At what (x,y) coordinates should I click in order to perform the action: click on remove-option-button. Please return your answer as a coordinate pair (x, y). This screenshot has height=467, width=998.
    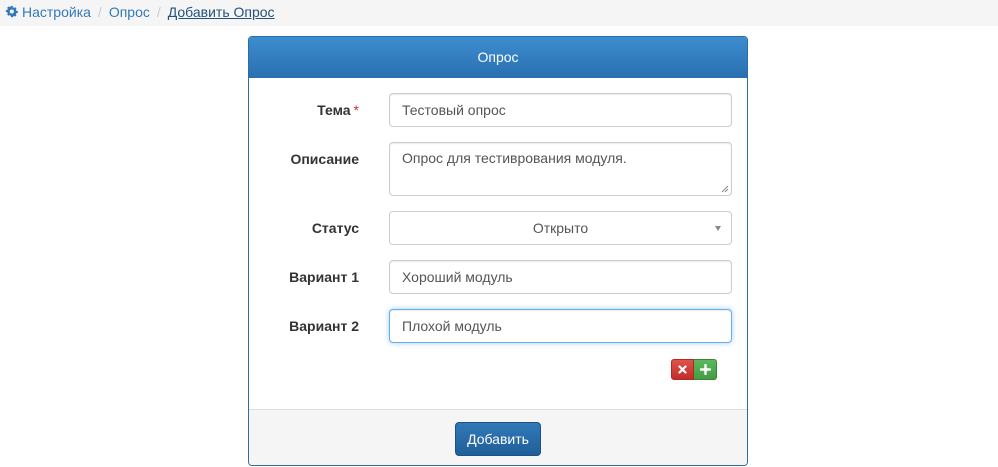
    Looking at the image, I should click on (682, 369).